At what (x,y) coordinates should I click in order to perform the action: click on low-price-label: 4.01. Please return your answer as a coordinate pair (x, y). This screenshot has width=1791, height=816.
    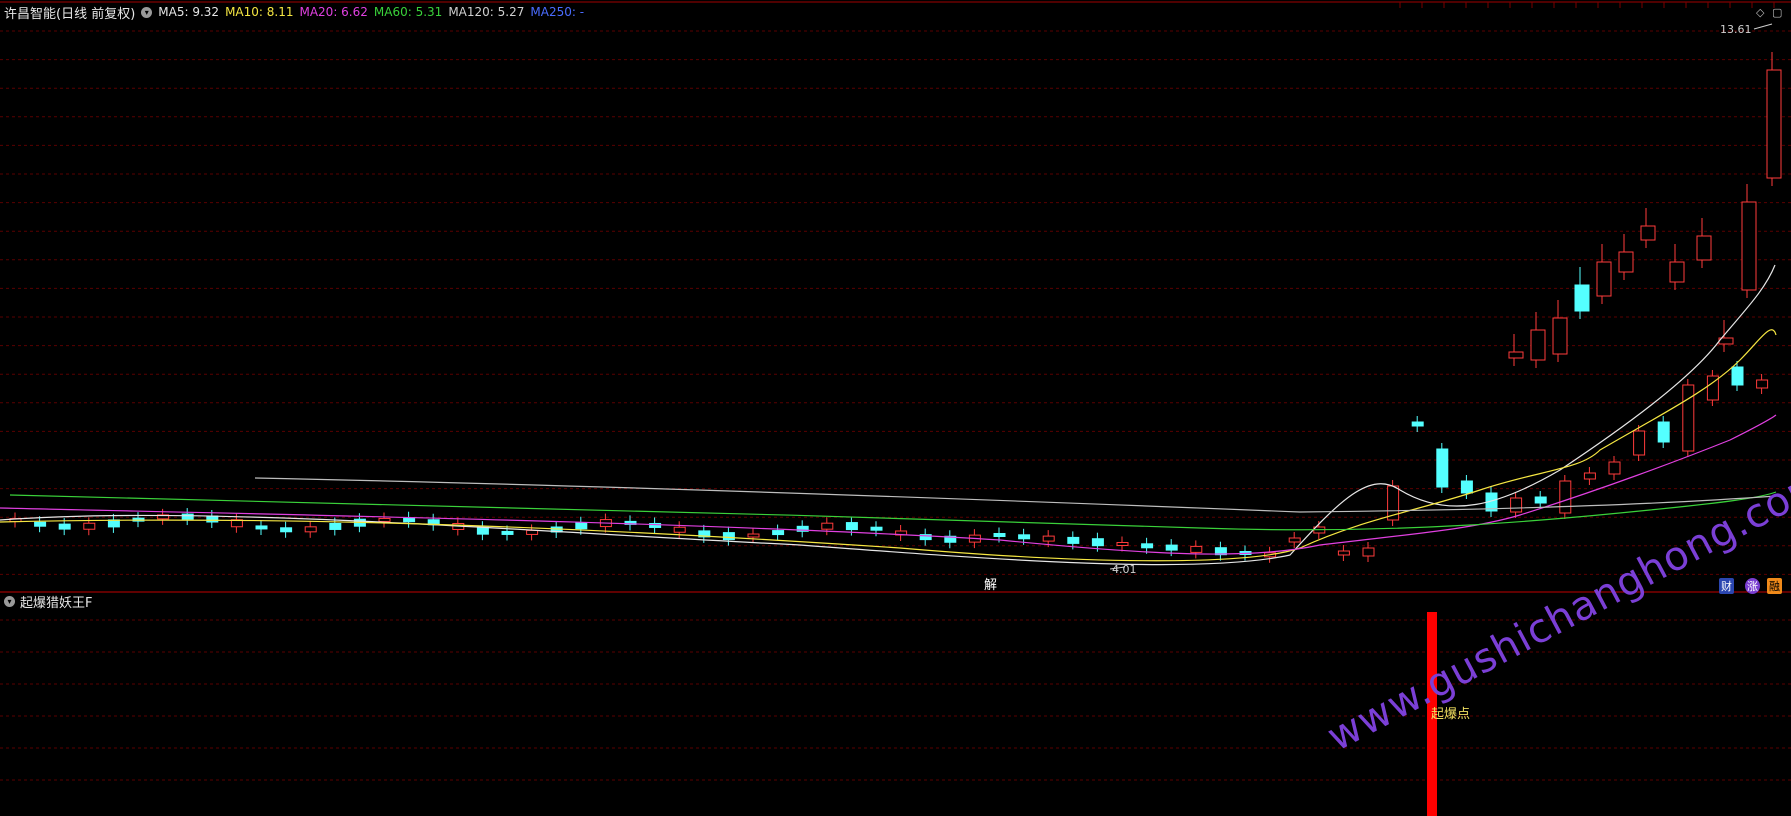
    Looking at the image, I should click on (1124, 569).